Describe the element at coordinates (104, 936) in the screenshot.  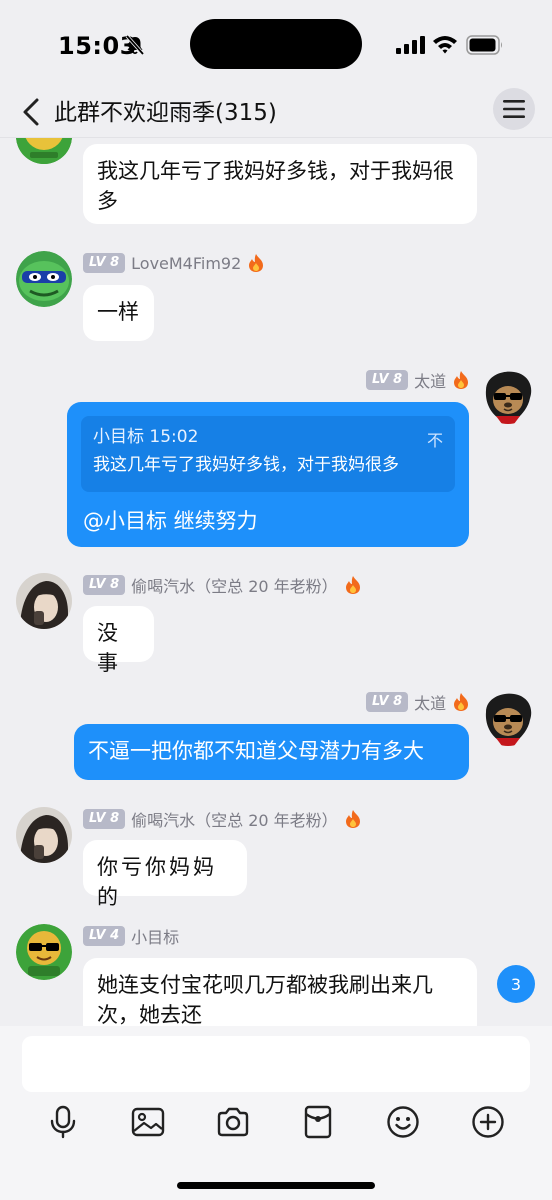
I see `level-badge: LV 4` at that location.